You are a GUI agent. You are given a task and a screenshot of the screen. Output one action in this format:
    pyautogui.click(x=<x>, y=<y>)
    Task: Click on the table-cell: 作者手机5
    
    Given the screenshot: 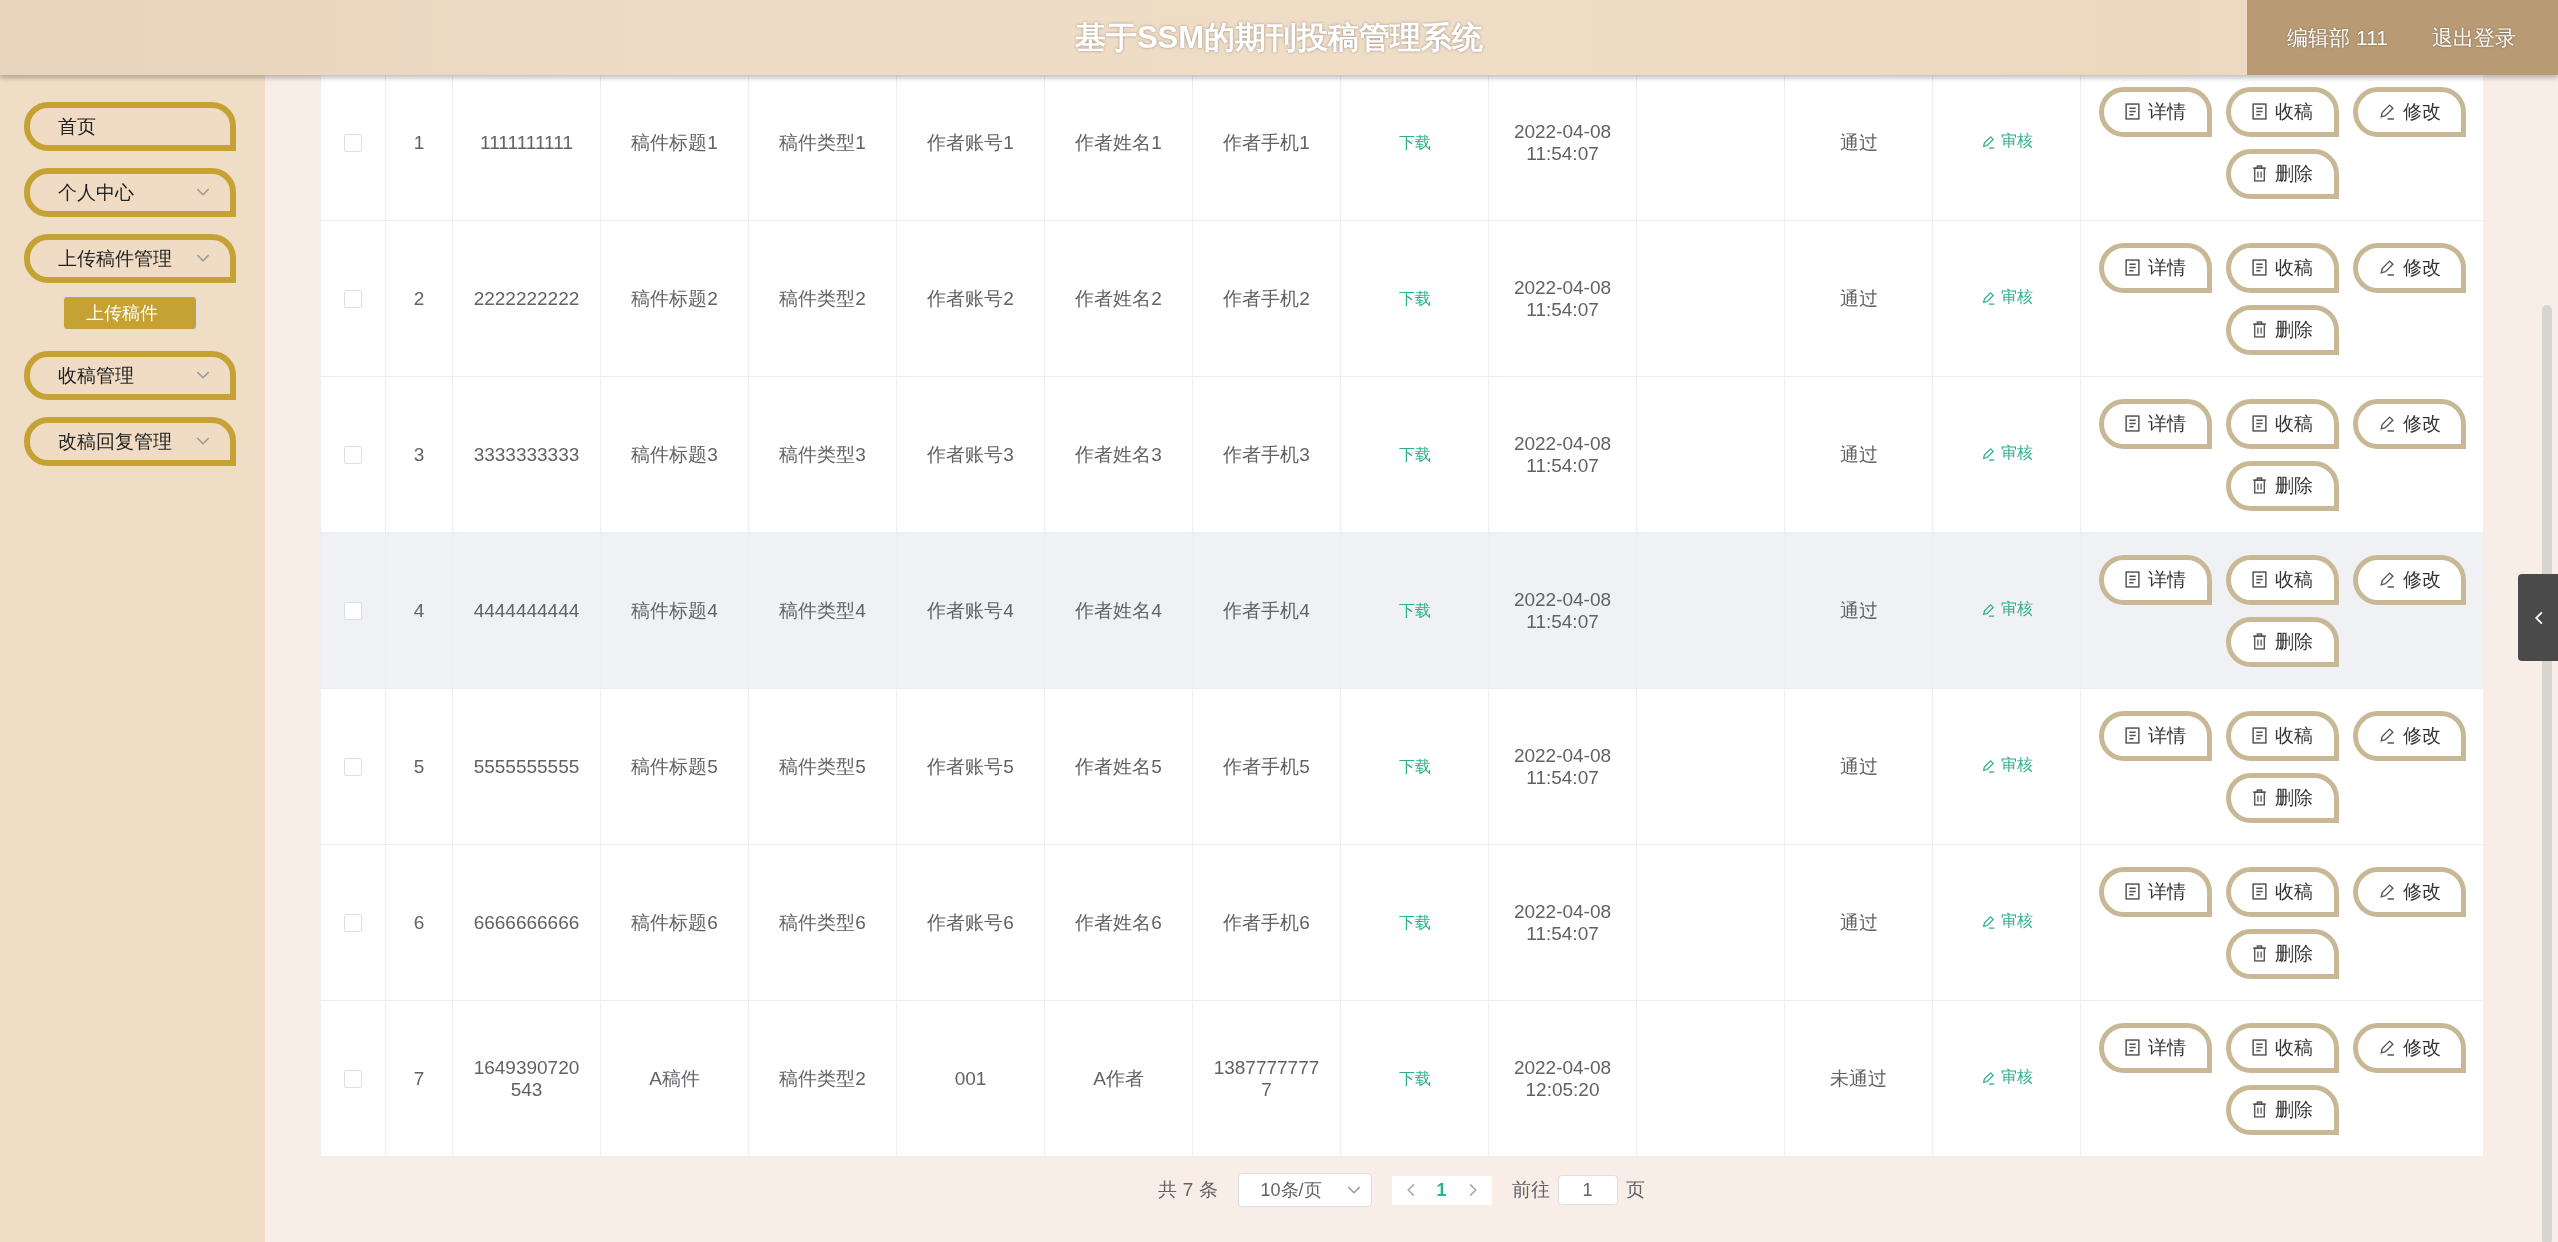 What is the action you would take?
    pyautogui.click(x=1266, y=766)
    